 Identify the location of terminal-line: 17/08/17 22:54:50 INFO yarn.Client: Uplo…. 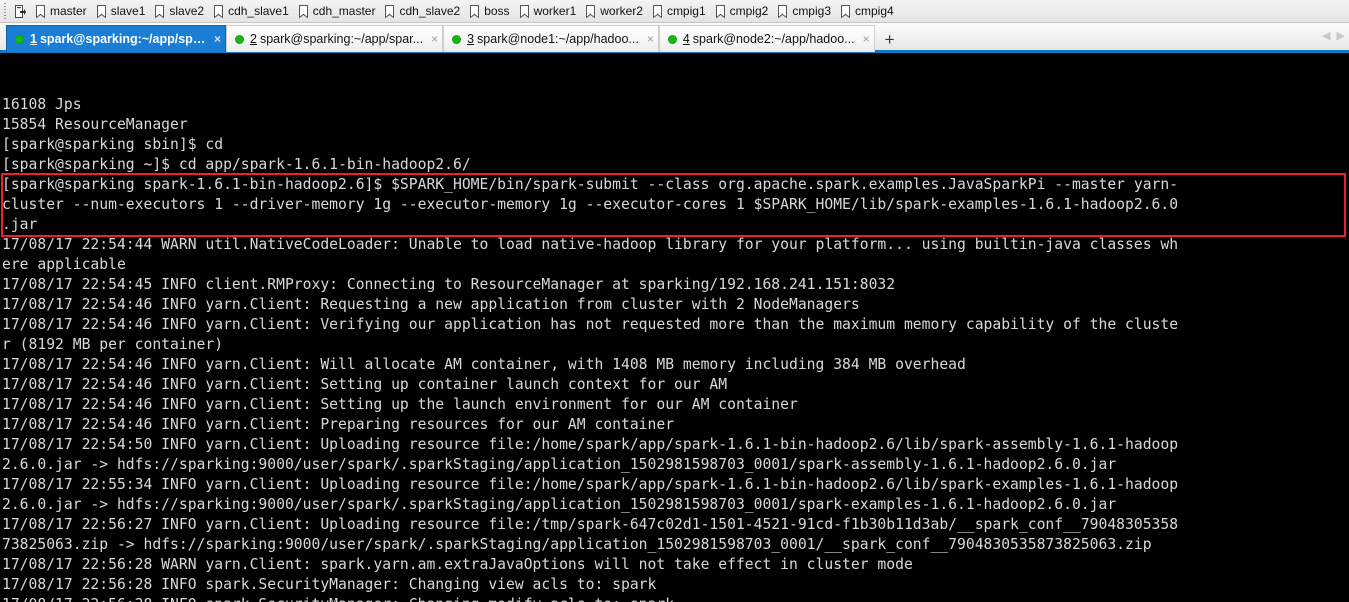
(590, 444).